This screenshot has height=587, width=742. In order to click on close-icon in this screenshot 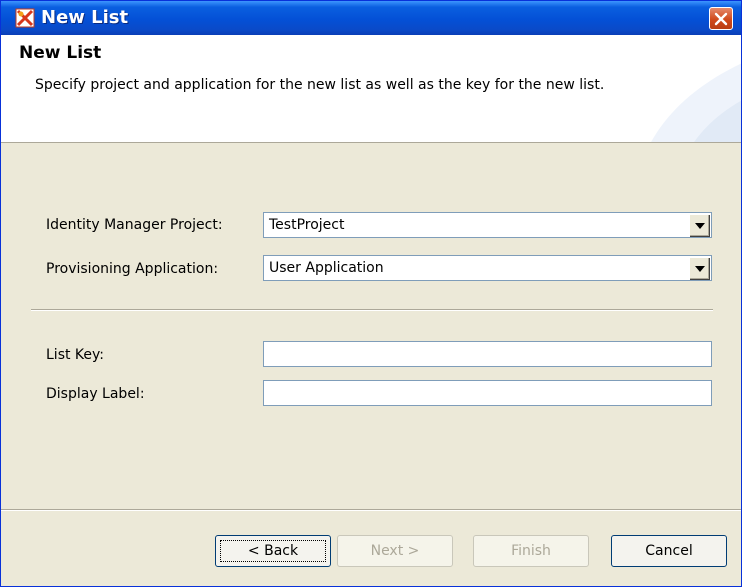, I will do `click(721, 19)`.